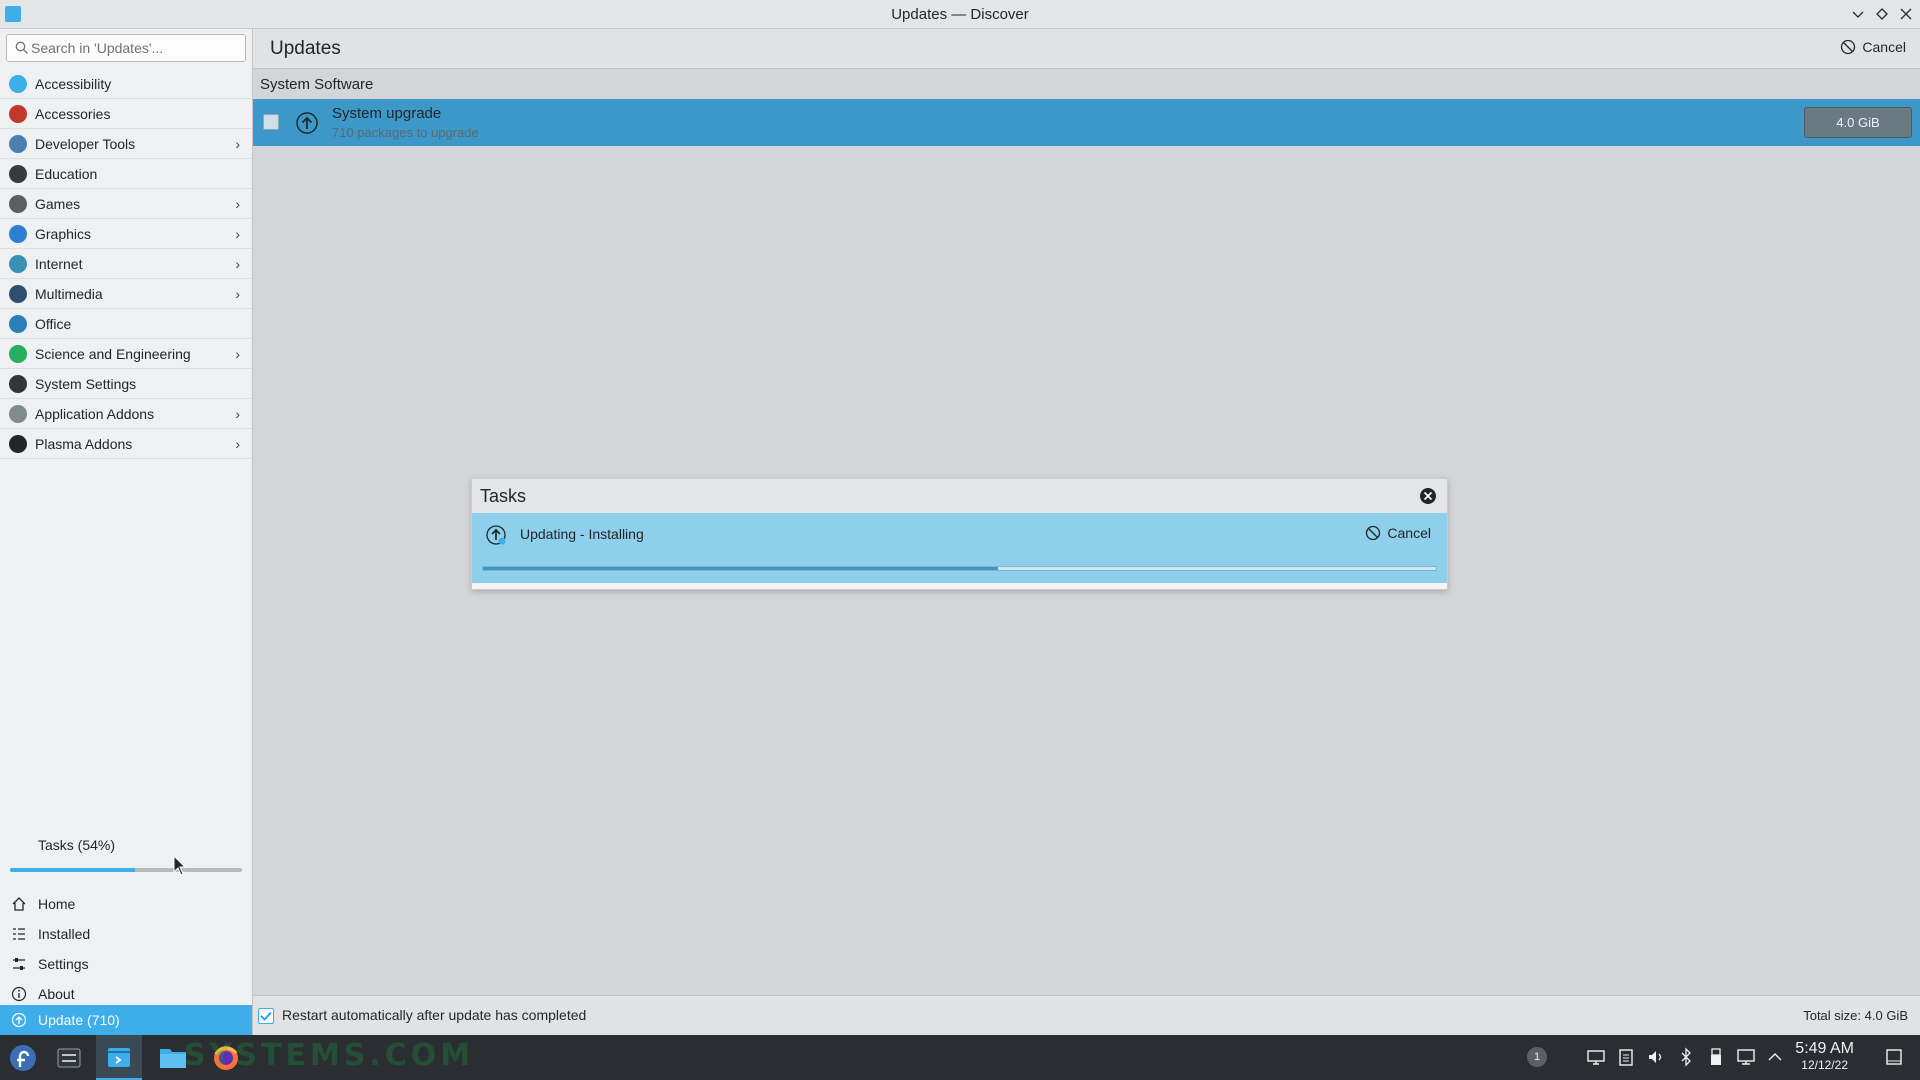 This screenshot has width=1920, height=1080. Describe the element at coordinates (18, 264) in the screenshot. I see `internet-icon` at that location.